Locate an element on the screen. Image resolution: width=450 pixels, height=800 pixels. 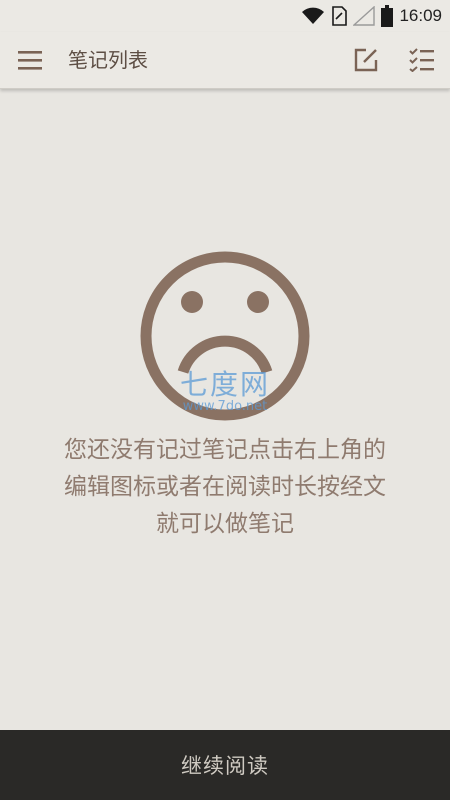
menu-button is located at coordinates (30, 60).